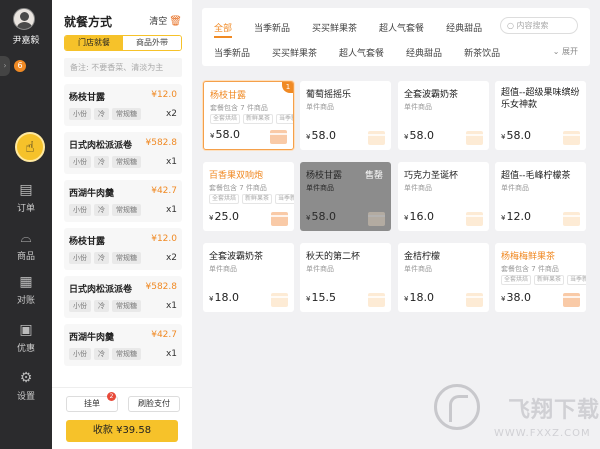  I want to click on product-name: 百香果双响炮, so click(236, 176).